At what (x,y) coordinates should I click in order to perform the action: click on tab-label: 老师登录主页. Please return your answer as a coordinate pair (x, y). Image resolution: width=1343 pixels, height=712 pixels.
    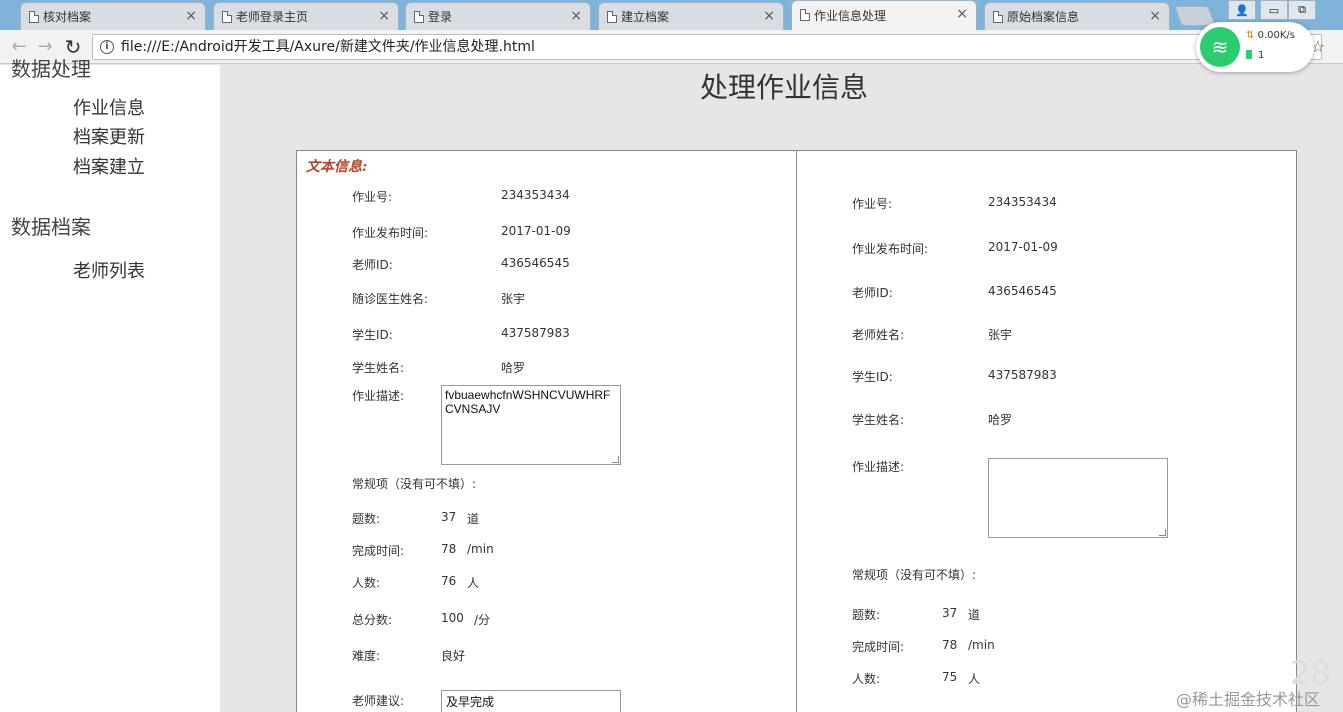
    Looking at the image, I should click on (272, 17).